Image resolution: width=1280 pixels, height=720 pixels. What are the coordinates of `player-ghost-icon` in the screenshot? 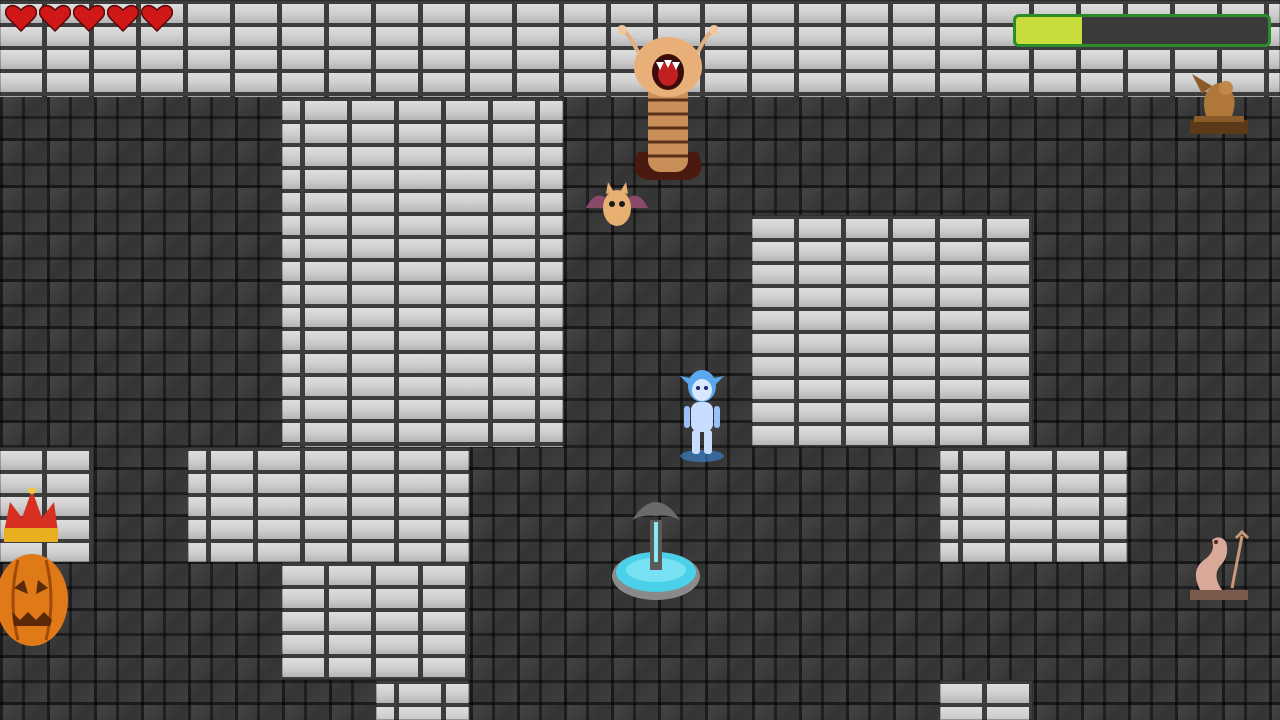 It's located at (702, 415).